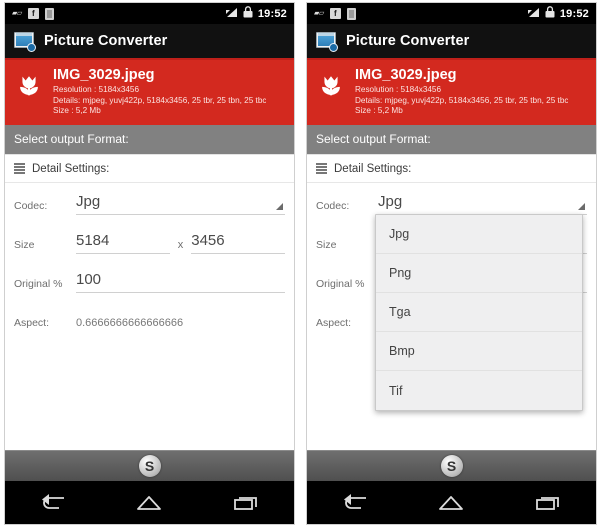  What do you see at coordinates (451, 13) in the screenshot?
I see `status-bar-right: ▰▱ f 19:52` at bounding box center [451, 13].